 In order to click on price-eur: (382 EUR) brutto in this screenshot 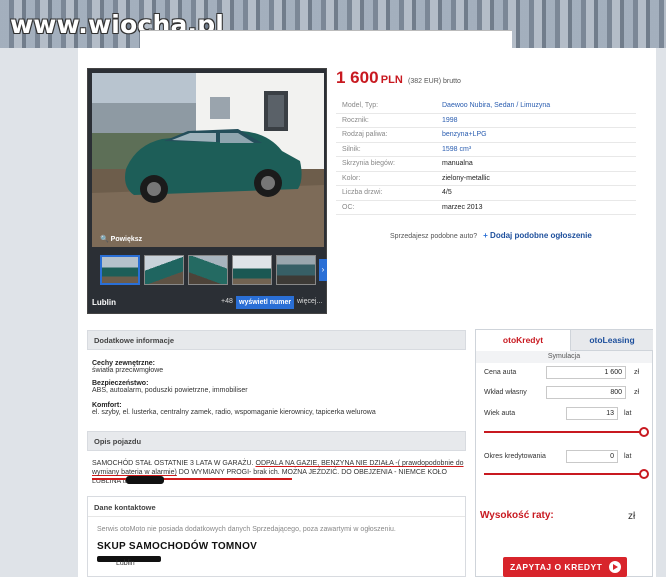, I will do `click(434, 81)`.